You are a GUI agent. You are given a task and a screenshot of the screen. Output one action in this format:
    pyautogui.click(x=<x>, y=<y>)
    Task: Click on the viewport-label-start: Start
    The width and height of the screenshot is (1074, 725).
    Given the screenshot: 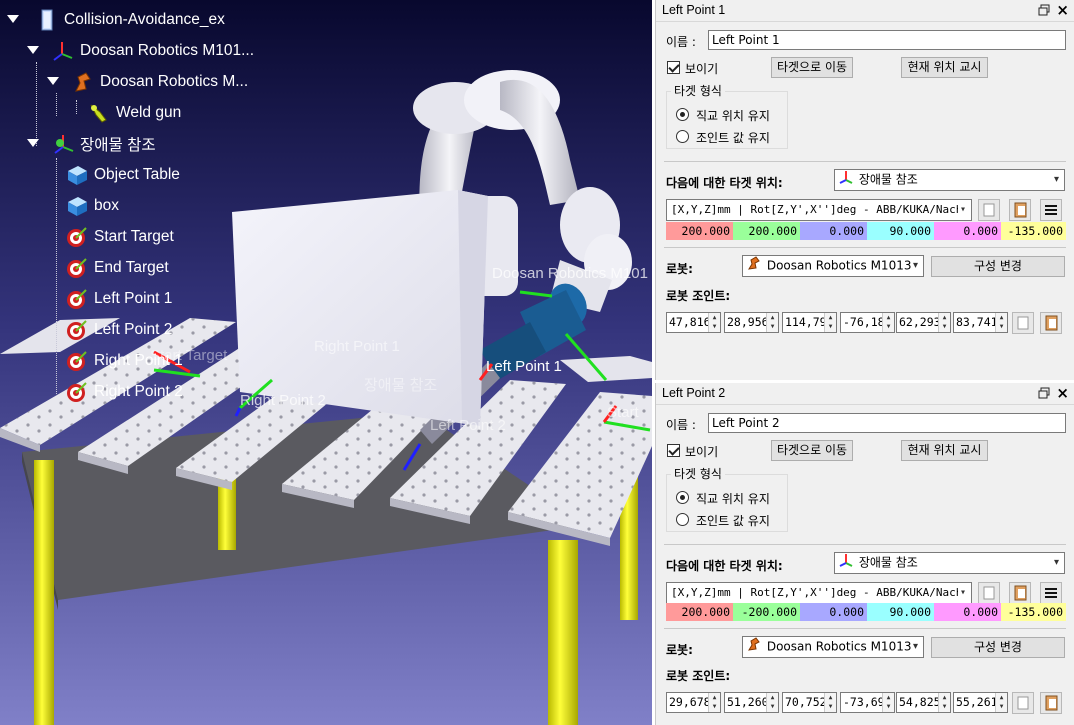 What is the action you would take?
    pyautogui.click(x=623, y=412)
    